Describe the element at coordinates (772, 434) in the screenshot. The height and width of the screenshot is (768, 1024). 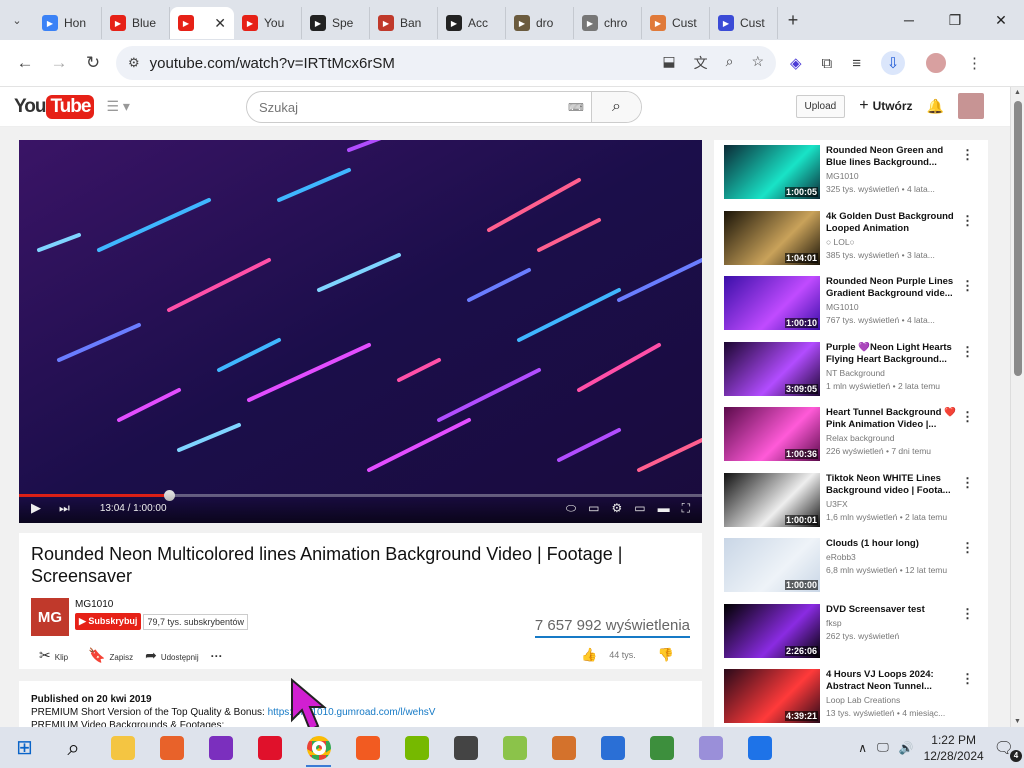
I see `recommendation-thumbnail: 1:00:36` at that location.